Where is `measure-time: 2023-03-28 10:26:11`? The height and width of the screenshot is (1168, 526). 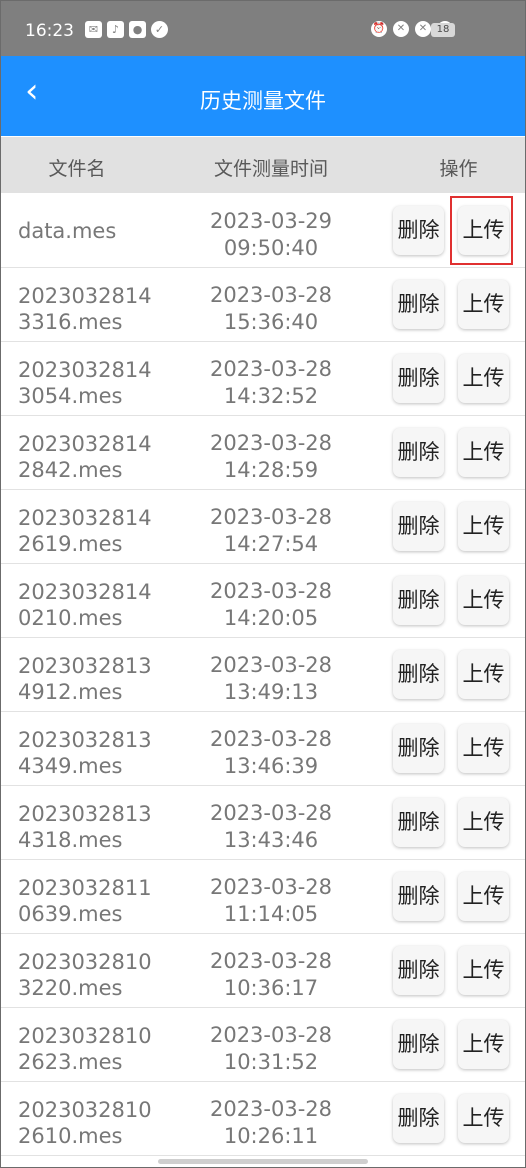 measure-time: 2023-03-28 10:26:11 is located at coordinates (271, 1123).